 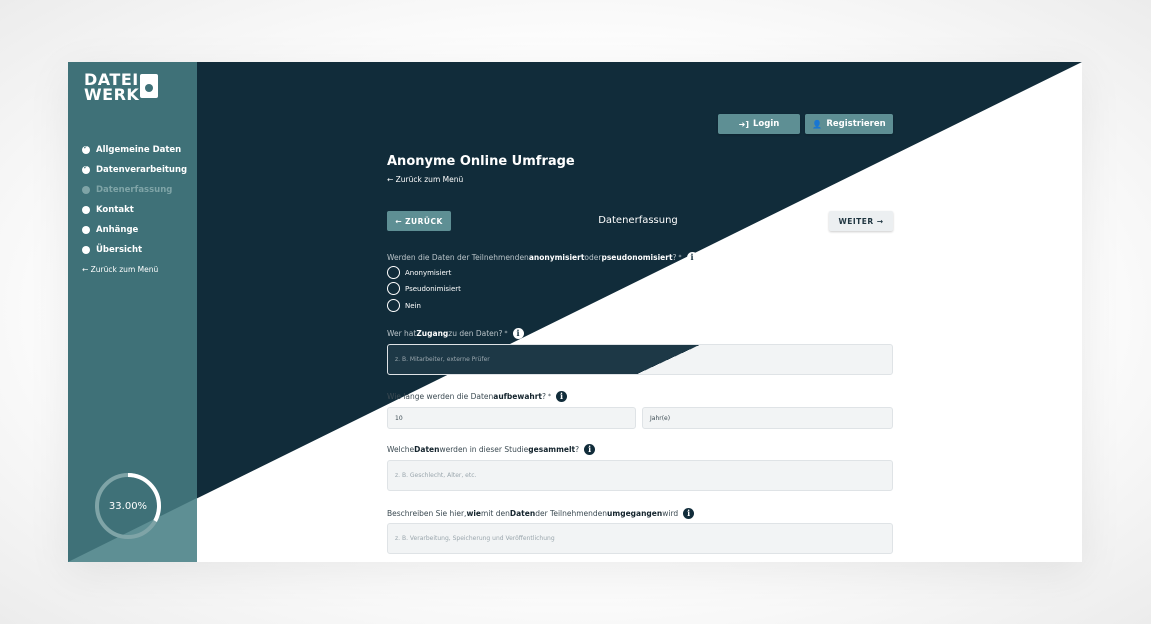 What do you see at coordinates (115, 210) in the screenshot?
I see `sidebar-item-label: Kontakt` at bounding box center [115, 210].